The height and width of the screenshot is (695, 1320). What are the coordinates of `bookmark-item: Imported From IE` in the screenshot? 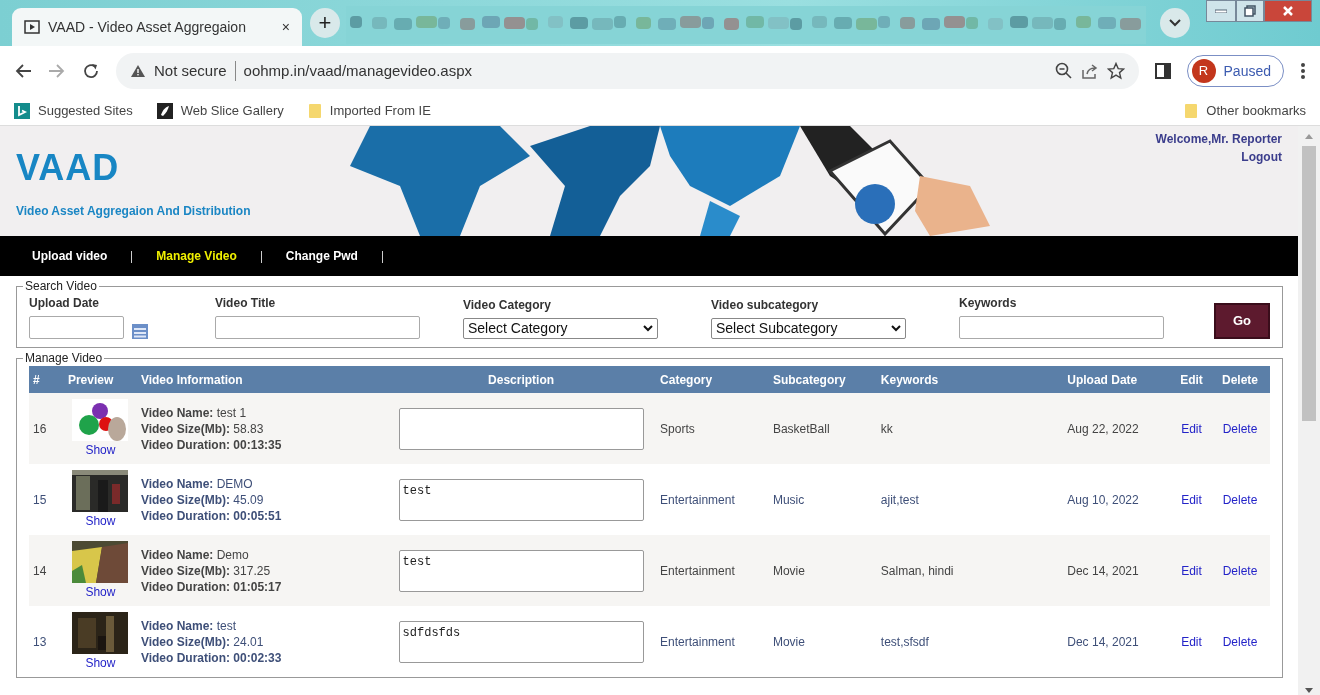 It's located at (369, 110).